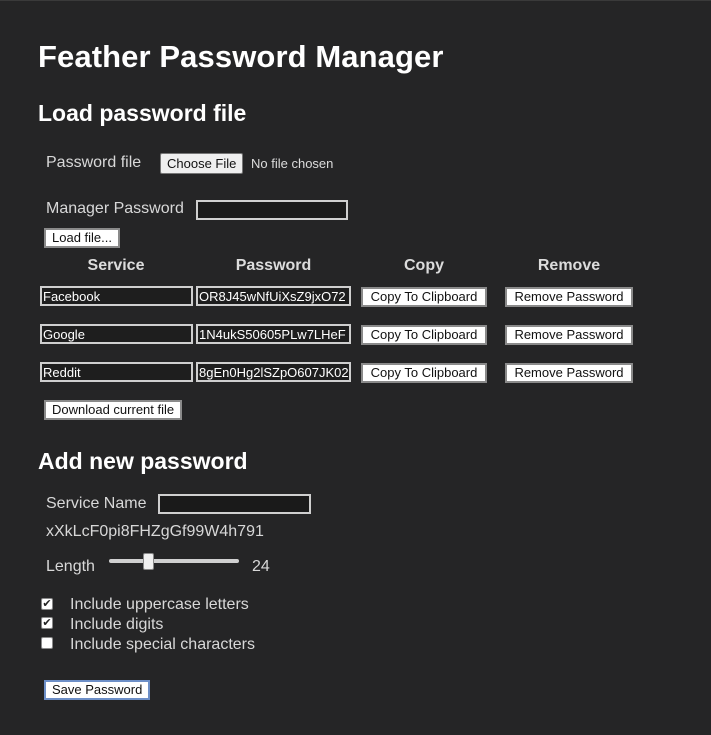  Describe the element at coordinates (47, 643) in the screenshot. I see `special-characters-checkbox` at that location.